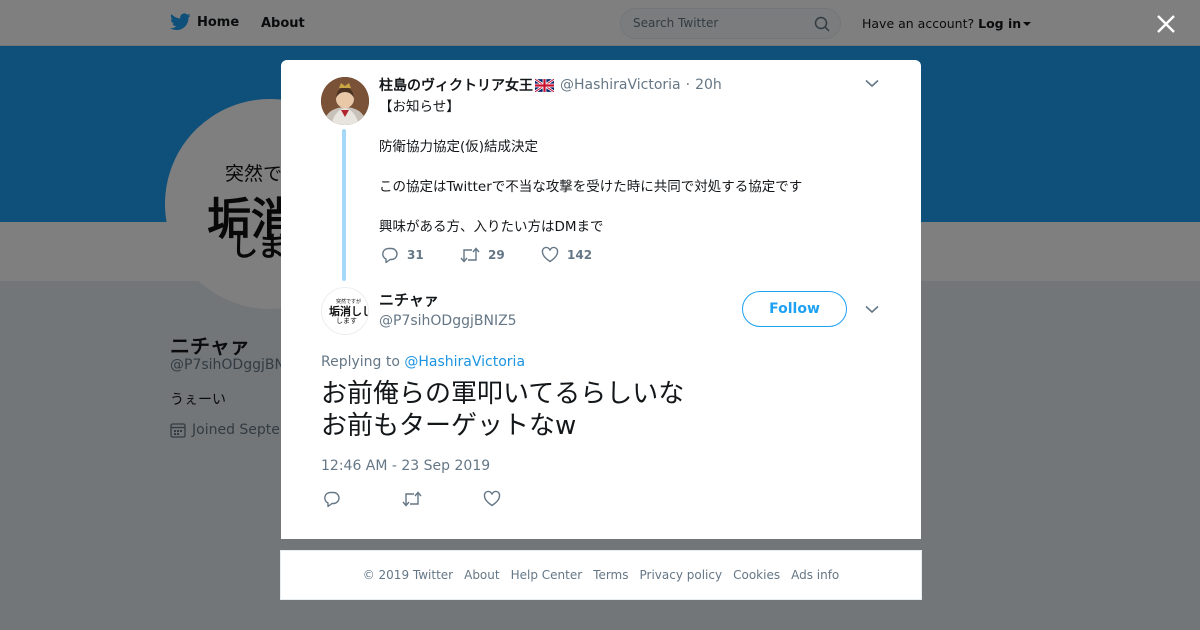 Image resolution: width=1200 pixels, height=630 pixels. I want to click on parent-tweet-avatar, so click(345, 101).